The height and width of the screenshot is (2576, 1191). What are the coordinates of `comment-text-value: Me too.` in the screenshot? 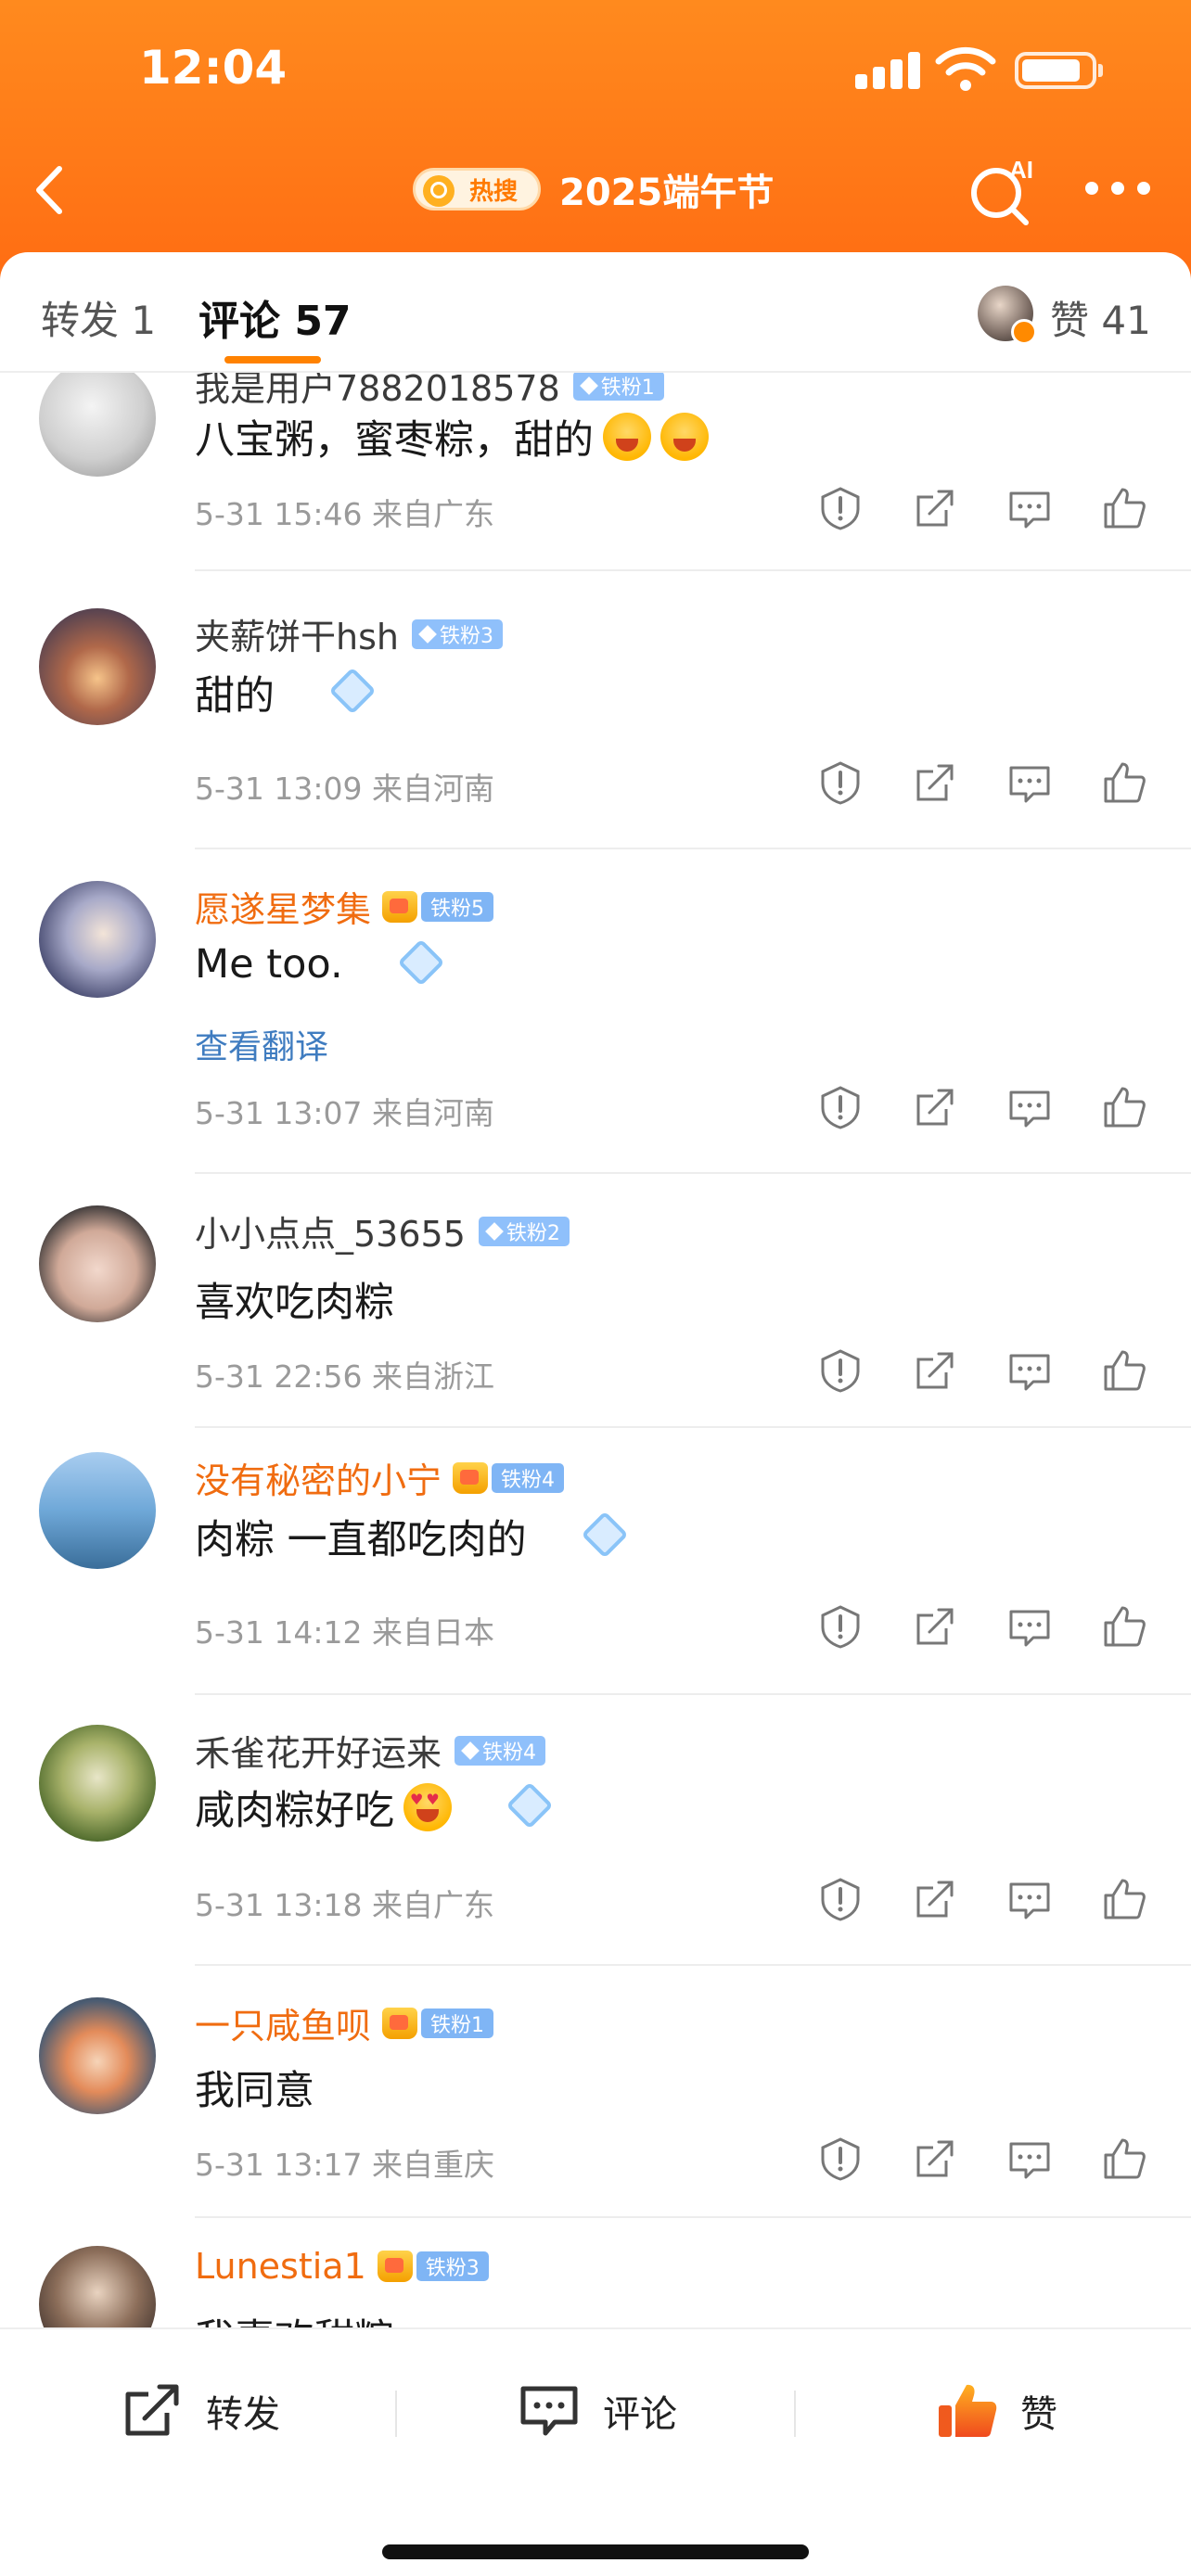 It's located at (269, 964).